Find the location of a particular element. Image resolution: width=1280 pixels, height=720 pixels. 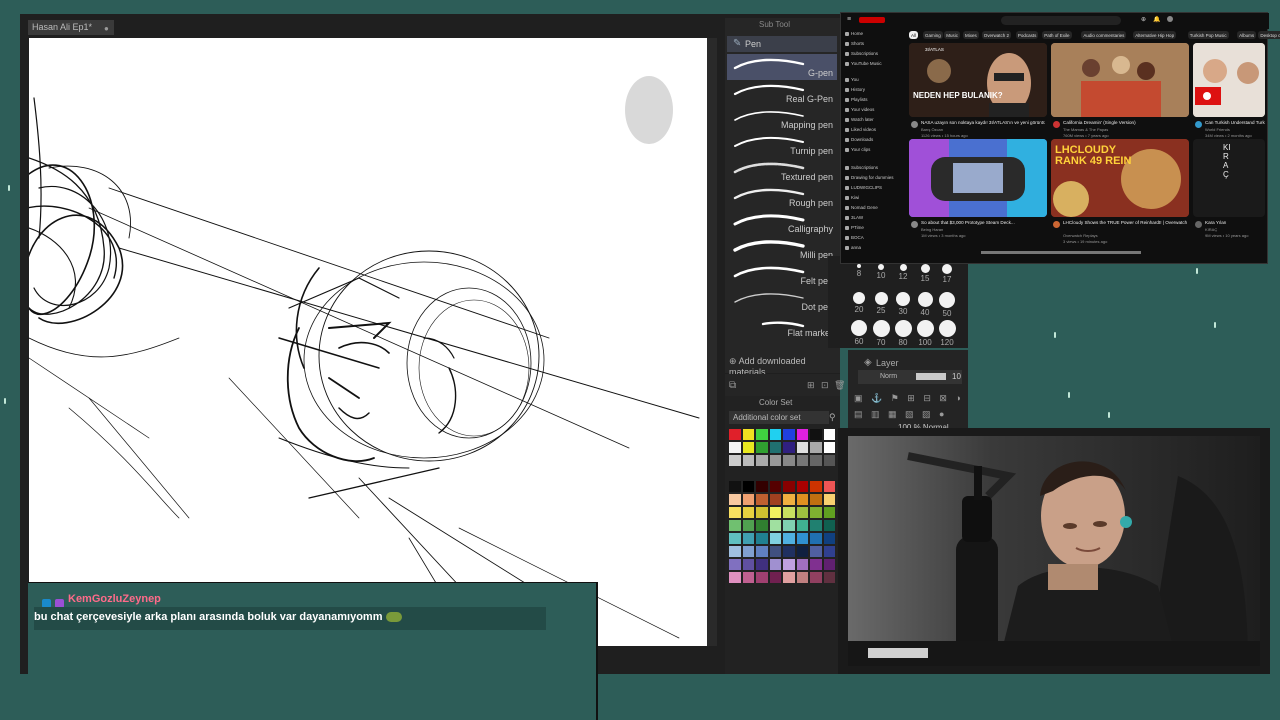

canvas-scrollbar is located at coordinates (712, 342).